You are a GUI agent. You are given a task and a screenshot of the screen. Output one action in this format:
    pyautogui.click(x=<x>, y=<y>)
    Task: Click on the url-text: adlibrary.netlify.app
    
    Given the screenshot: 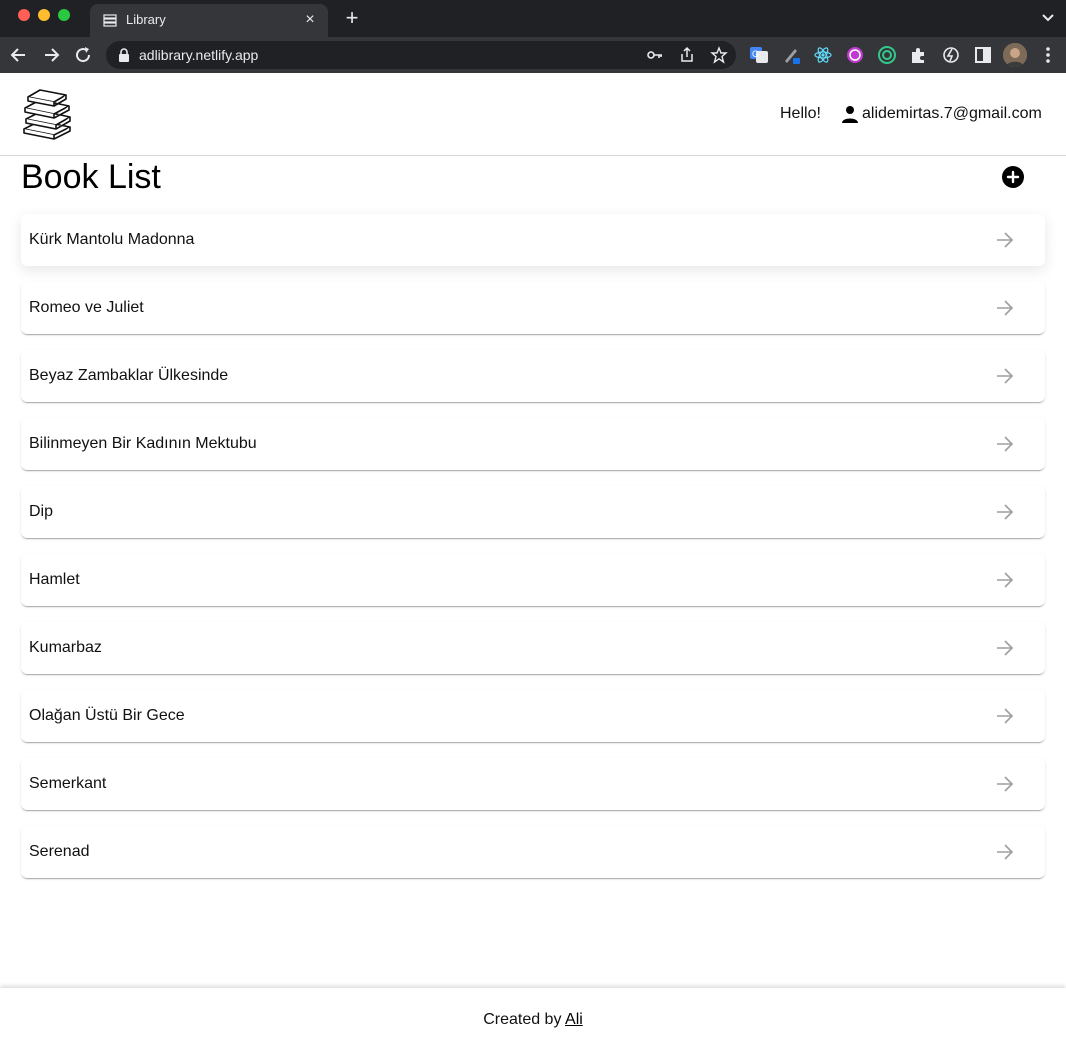 What is the action you would take?
    pyautogui.click(x=199, y=55)
    